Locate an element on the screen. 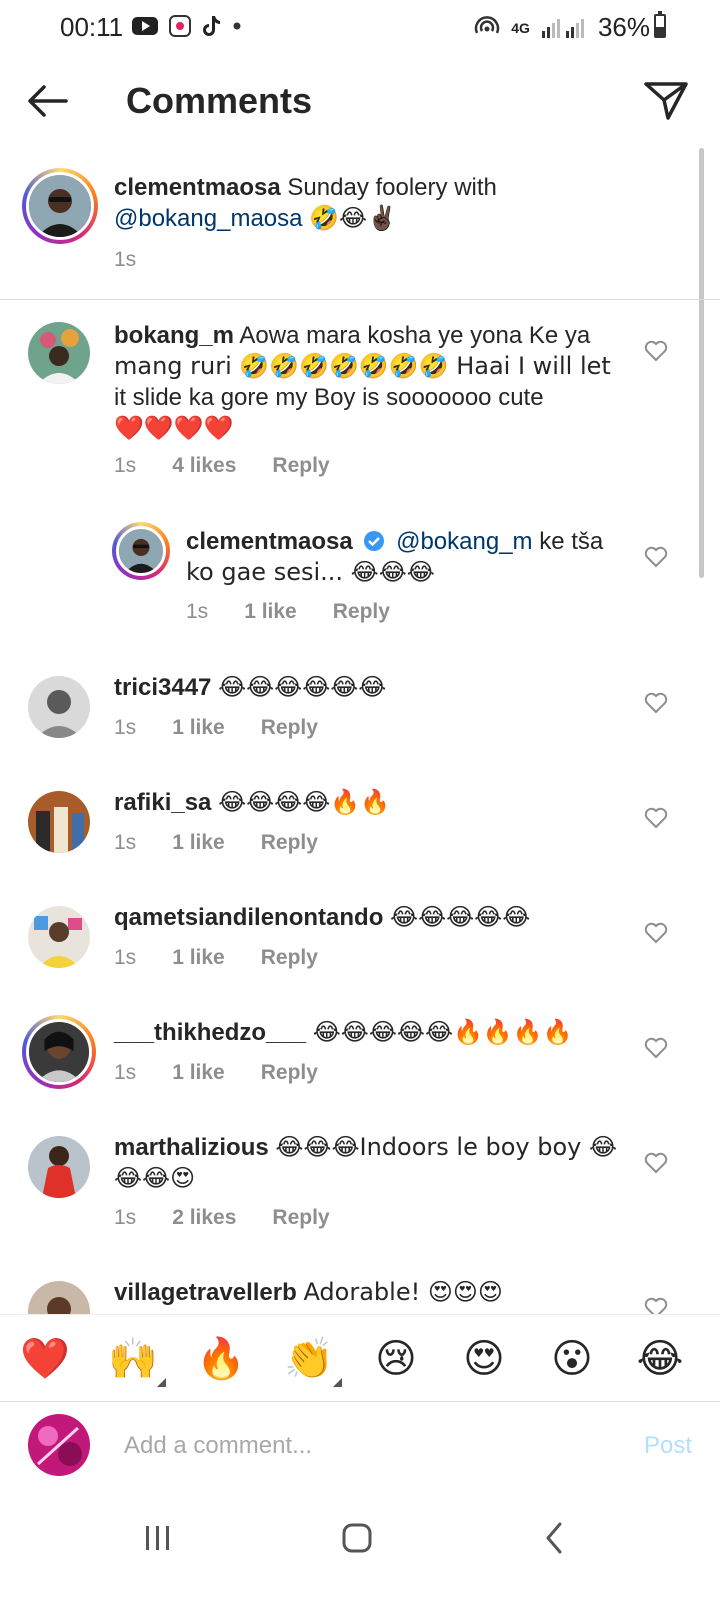  header: Comments is located at coordinates (360, 102).